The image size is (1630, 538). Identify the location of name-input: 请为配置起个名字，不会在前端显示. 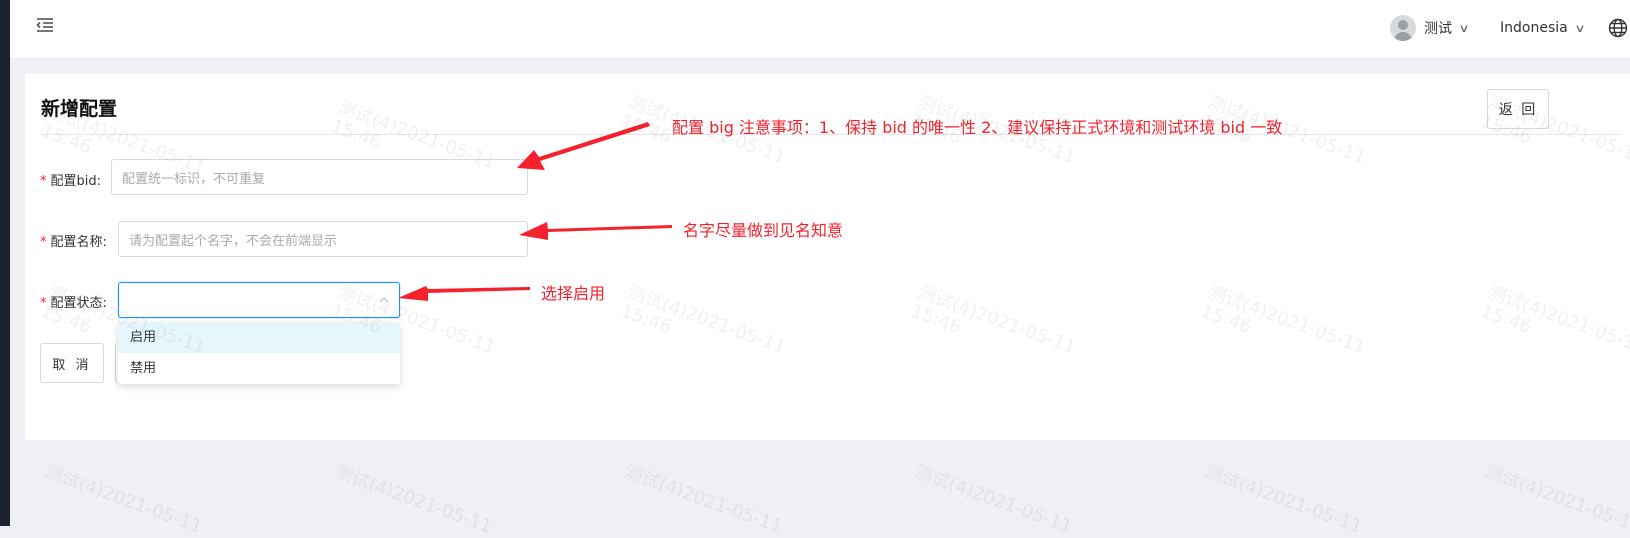
(323, 239).